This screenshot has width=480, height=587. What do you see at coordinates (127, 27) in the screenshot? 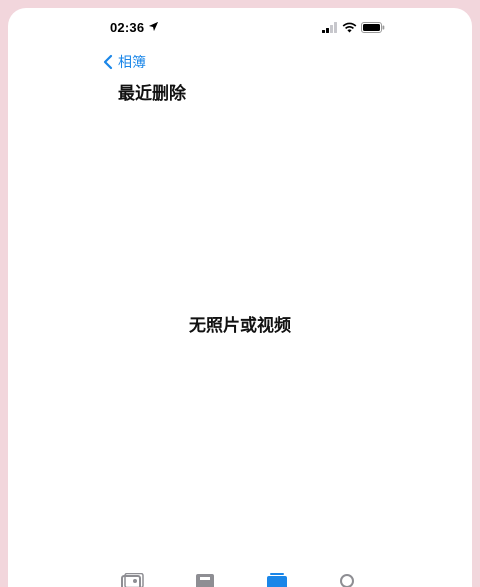
I see `status-time: 02:36` at bounding box center [127, 27].